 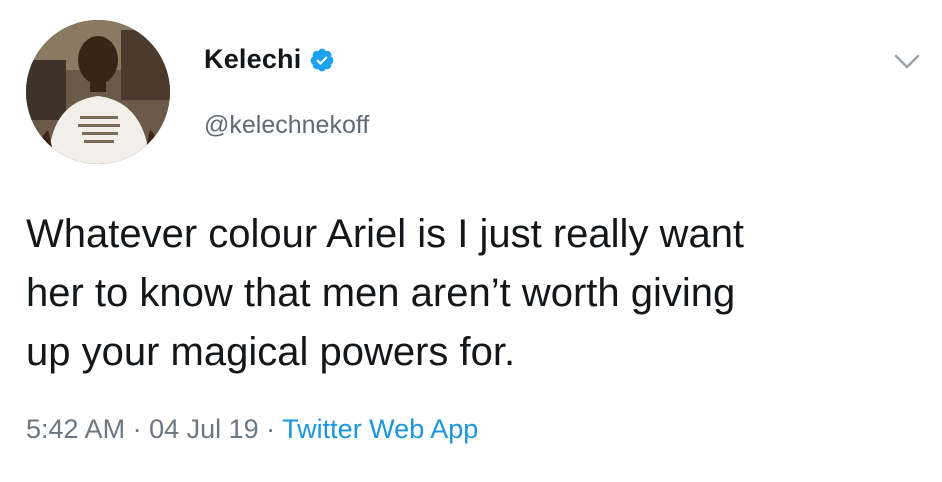 What do you see at coordinates (322, 60) in the screenshot?
I see `verified-badge-icon` at bounding box center [322, 60].